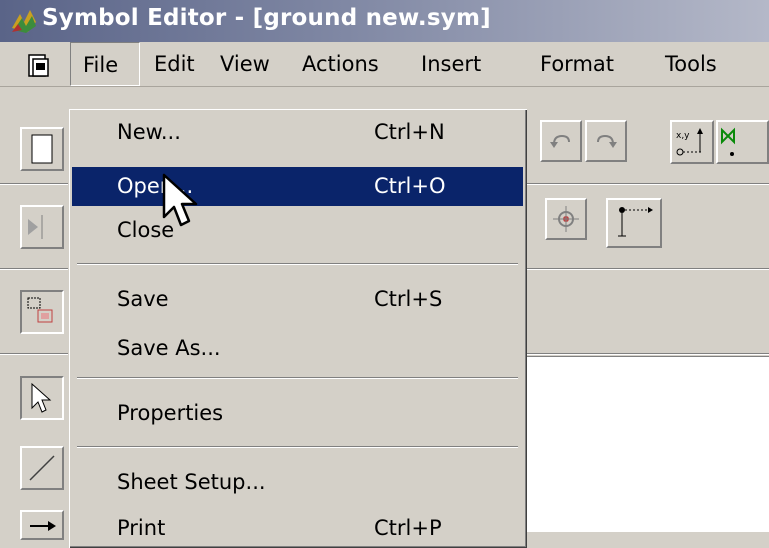 This screenshot has width=769, height=548. I want to click on mirror-button, so click(742, 142).